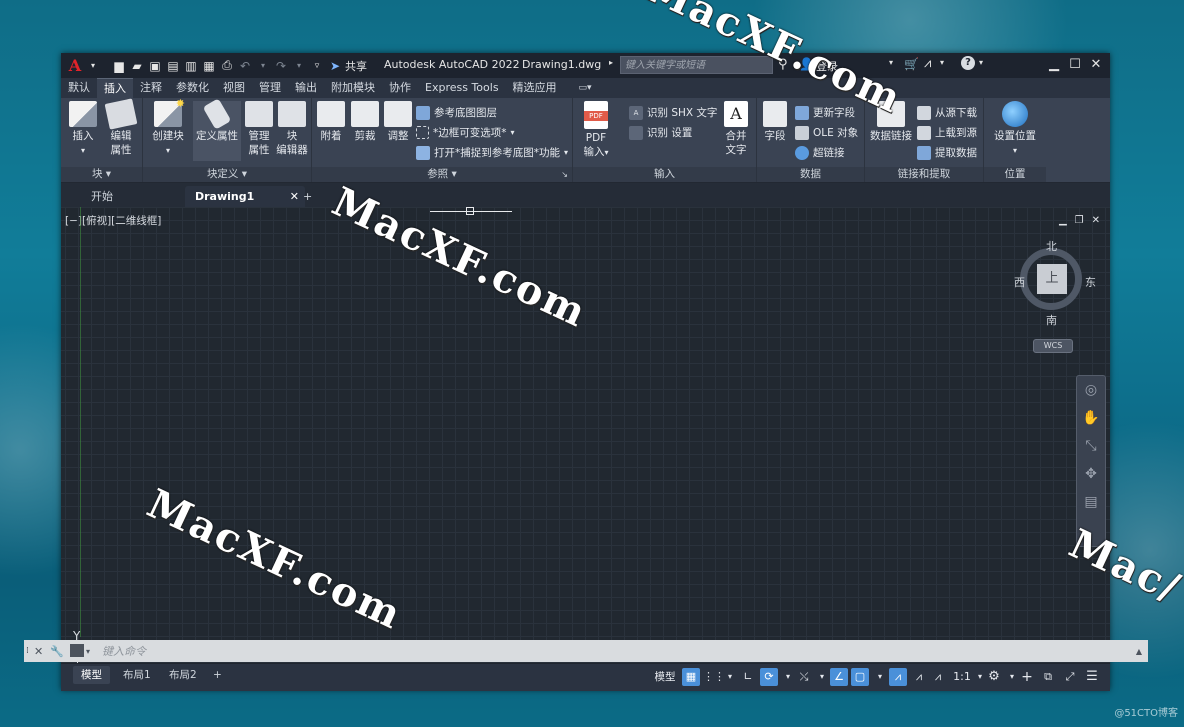 The width and height of the screenshot is (1184, 727). Describe the element at coordinates (462, 88) in the screenshot. I see `tab-express-tools: Express Tools` at that location.